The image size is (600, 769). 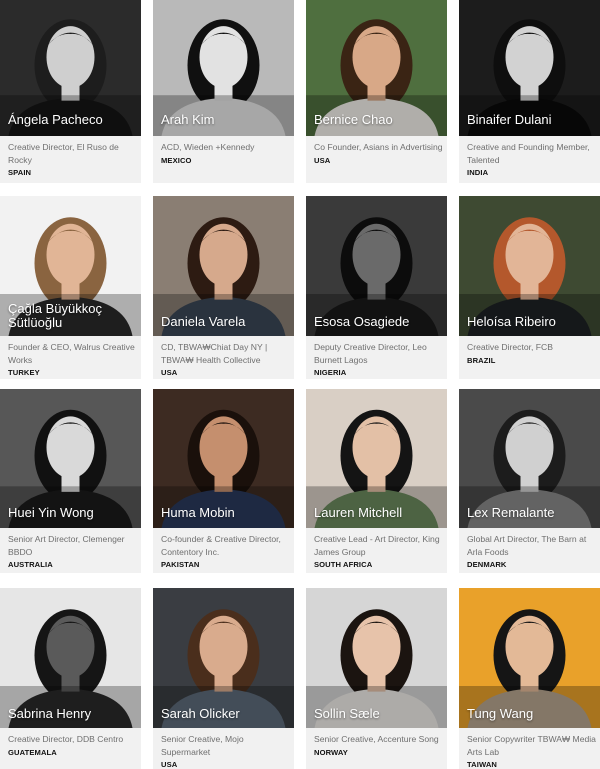 I want to click on person-name: Binaifer Dulani, so click(x=509, y=119).